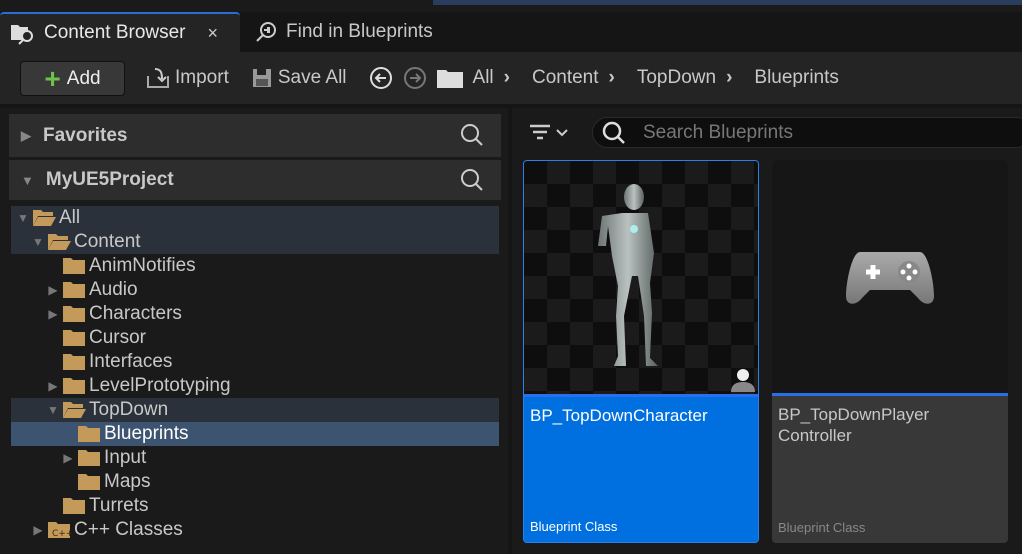 This screenshot has width=1022, height=554. What do you see at coordinates (107, 241) in the screenshot?
I see `tree-item-label: Content` at bounding box center [107, 241].